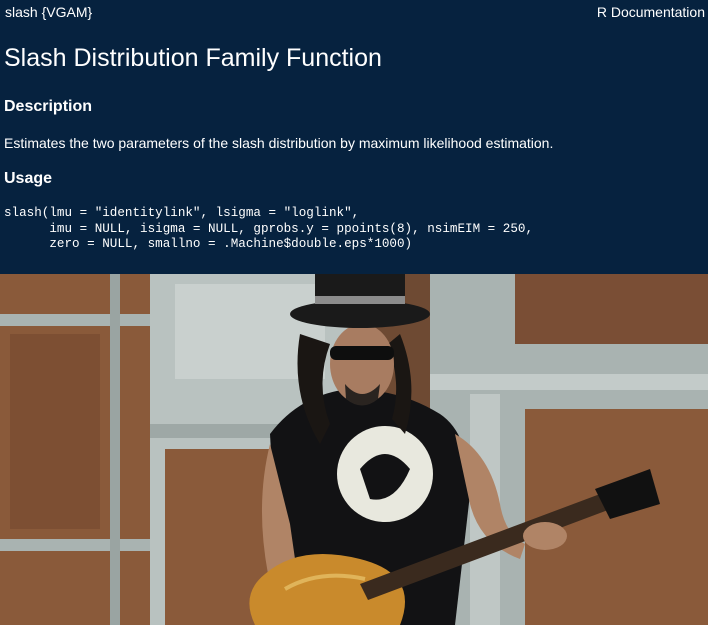  Describe the element at coordinates (28, 178) in the screenshot. I see `usage-heading: Usage` at that location.